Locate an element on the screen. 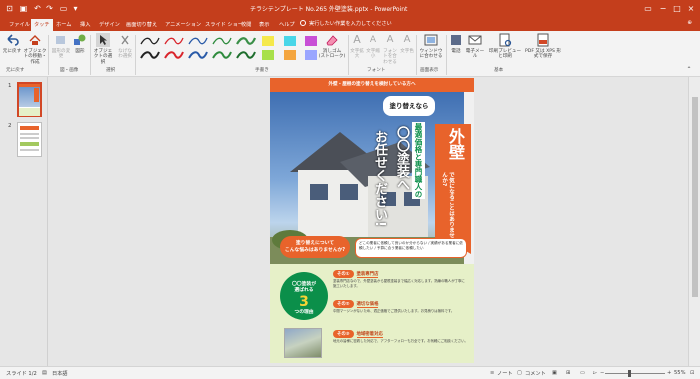 The width and height of the screenshot is (700, 379). worry-title-line-1: 塗り替えについて is located at coordinates (315, 243).